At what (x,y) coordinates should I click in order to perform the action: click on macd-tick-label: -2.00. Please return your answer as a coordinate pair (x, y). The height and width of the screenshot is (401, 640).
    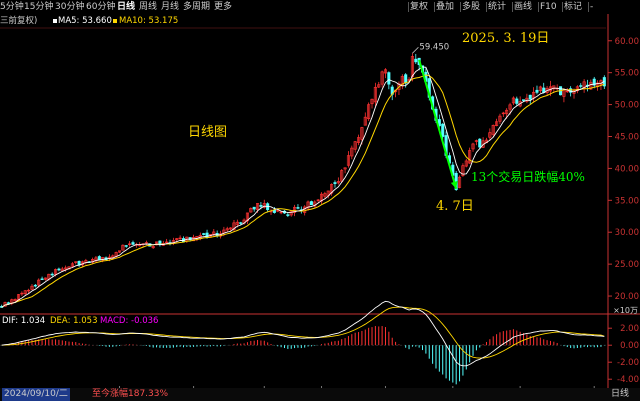
    Looking at the image, I should click on (628, 363).